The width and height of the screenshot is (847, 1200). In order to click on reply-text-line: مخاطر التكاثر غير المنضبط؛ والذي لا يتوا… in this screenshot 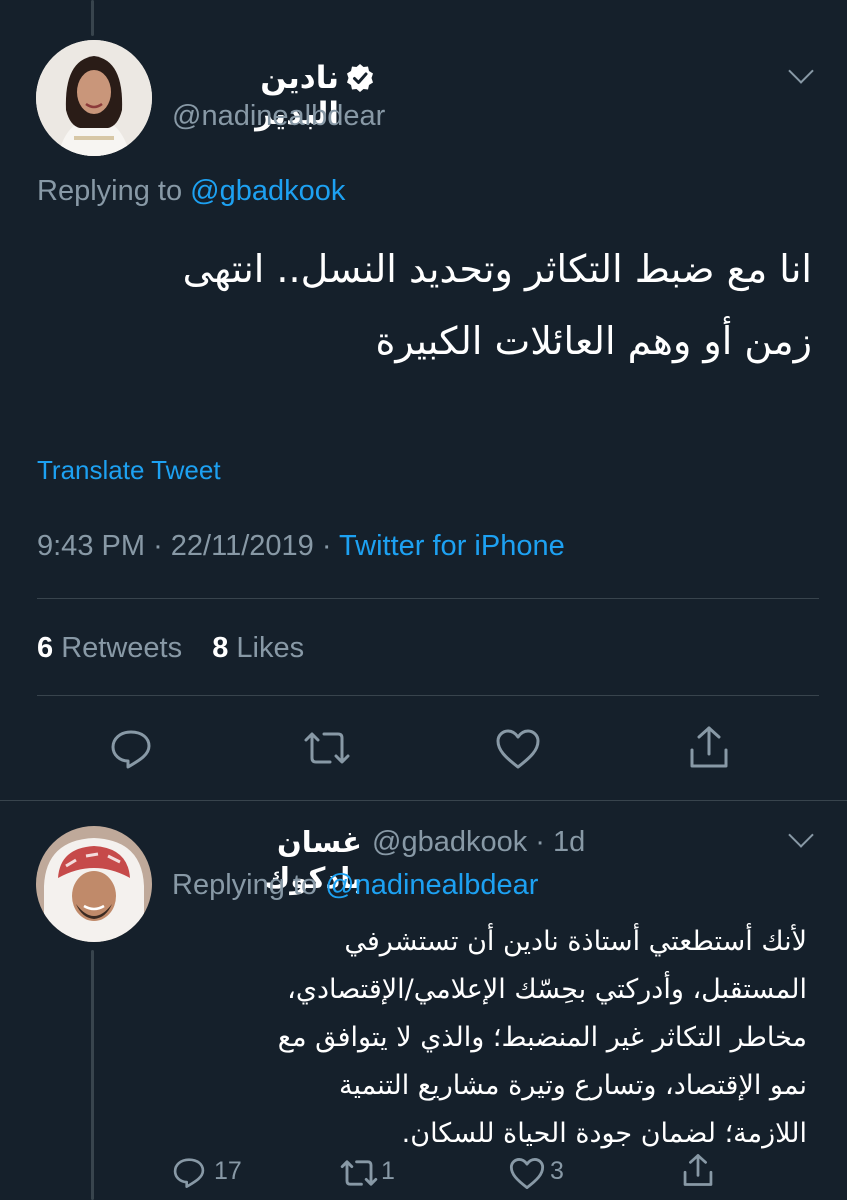, I will do `click(542, 1037)`.